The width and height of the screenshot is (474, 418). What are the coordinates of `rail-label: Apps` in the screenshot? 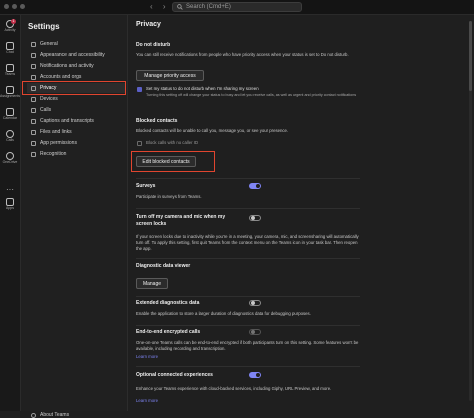 It's located at (10, 208).